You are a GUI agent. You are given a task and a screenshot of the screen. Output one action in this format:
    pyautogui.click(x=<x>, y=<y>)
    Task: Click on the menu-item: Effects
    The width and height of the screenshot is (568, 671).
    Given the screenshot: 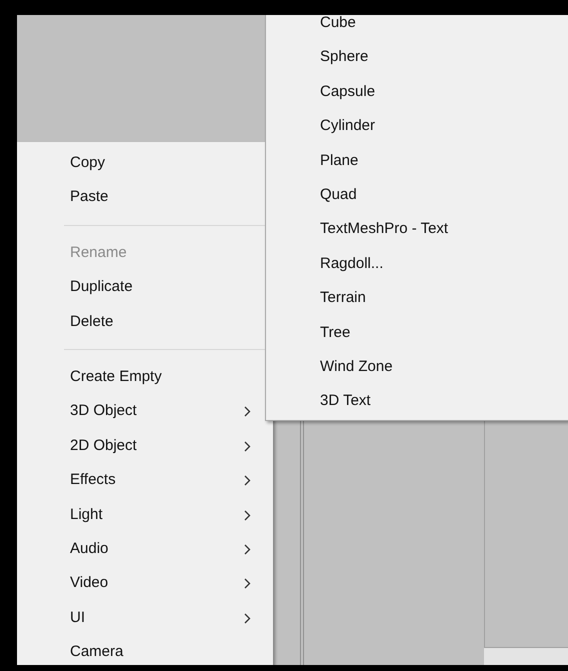 What is the action you would take?
    pyautogui.click(x=141, y=480)
    